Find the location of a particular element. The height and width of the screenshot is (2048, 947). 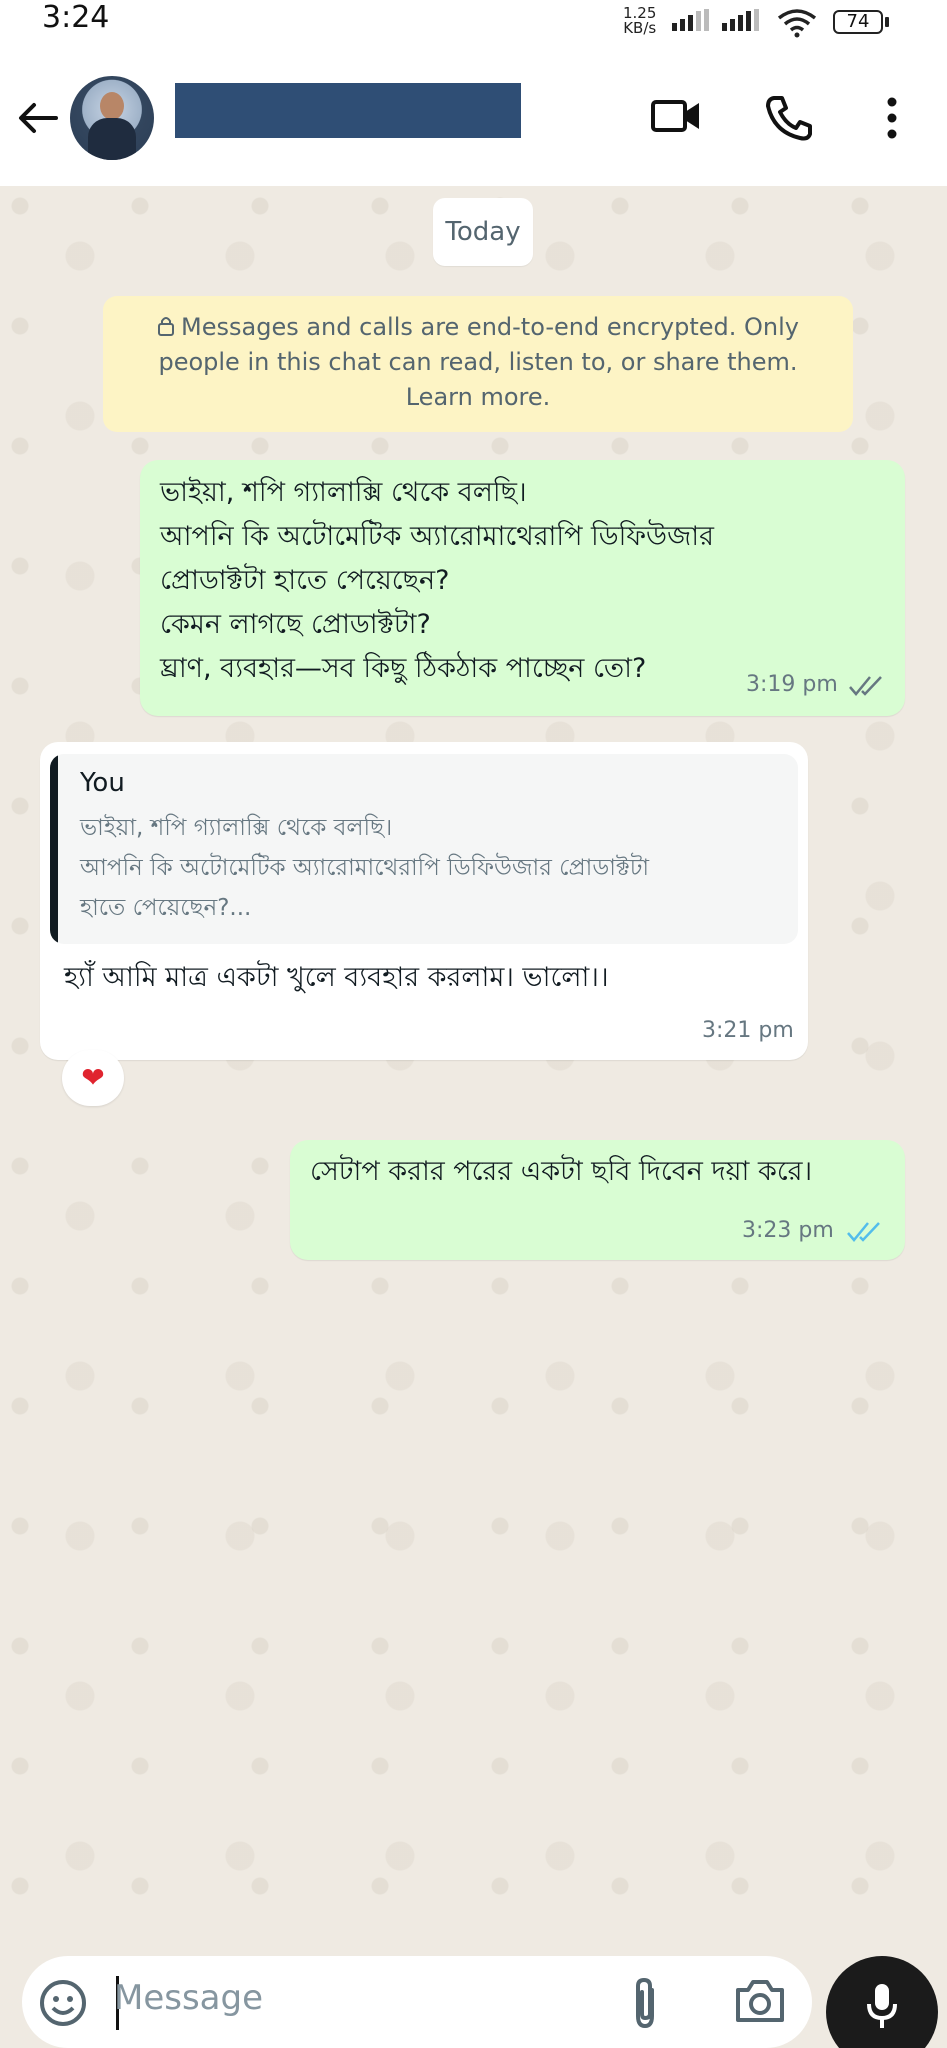

attach-icon is located at coordinates (645, 2003).